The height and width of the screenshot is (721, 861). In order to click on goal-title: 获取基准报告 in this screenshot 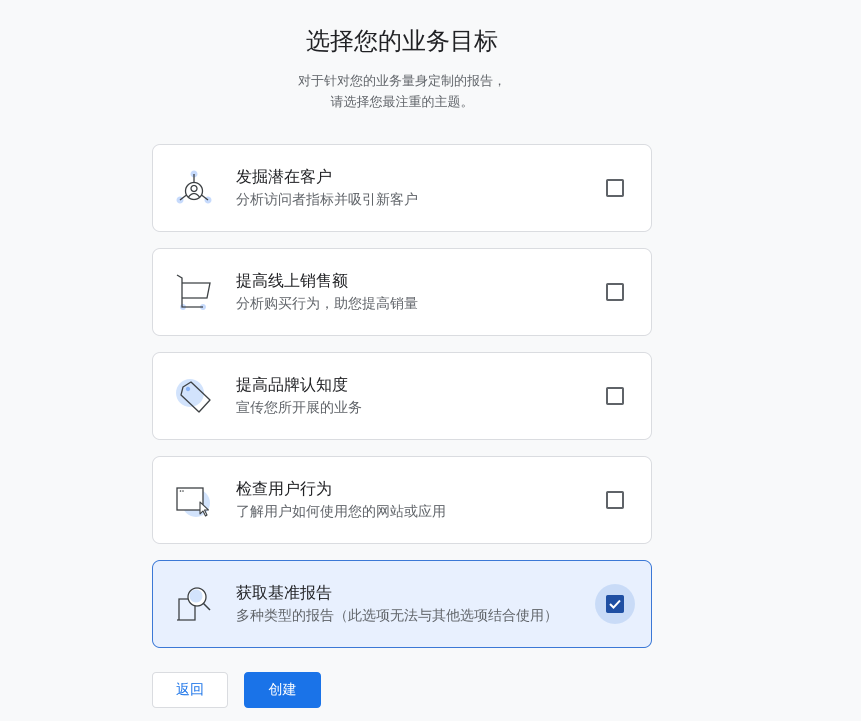, I will do `click(284, 593)`.